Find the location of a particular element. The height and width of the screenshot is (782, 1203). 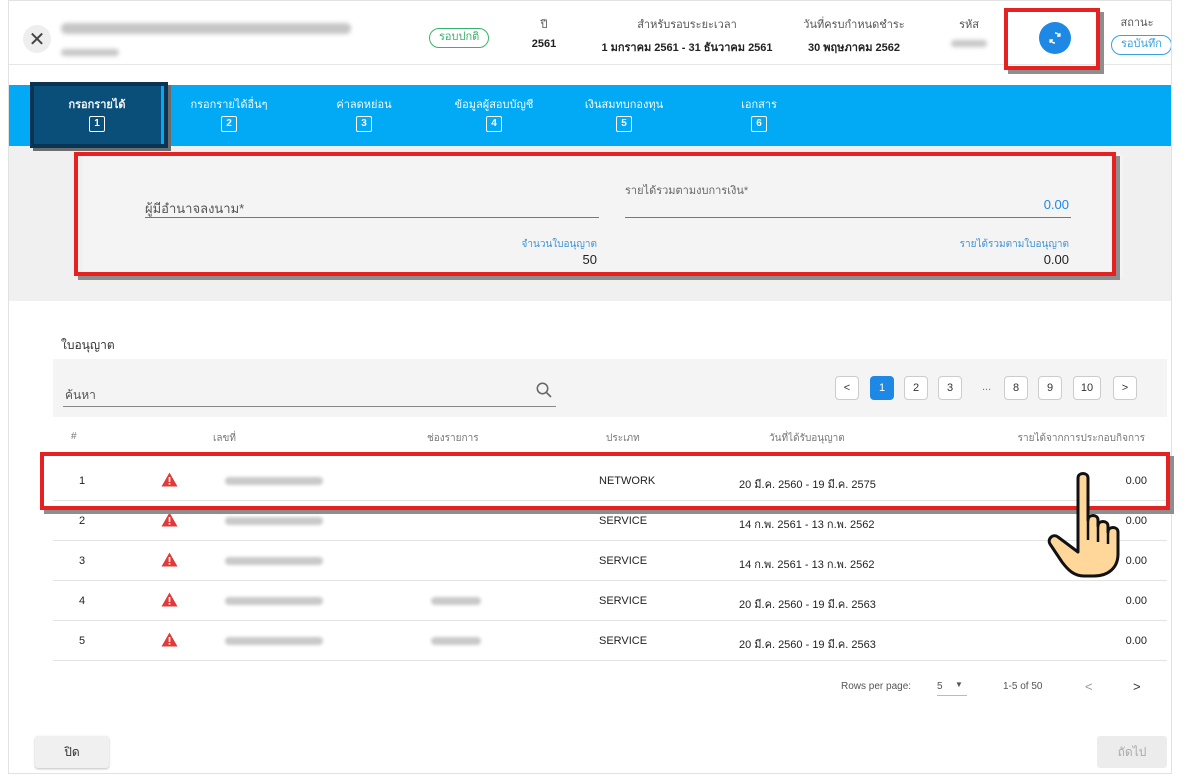

tab-auditor-label: ข้อมูลผู้สอบบัญชี is located at coordinates (494, 105).